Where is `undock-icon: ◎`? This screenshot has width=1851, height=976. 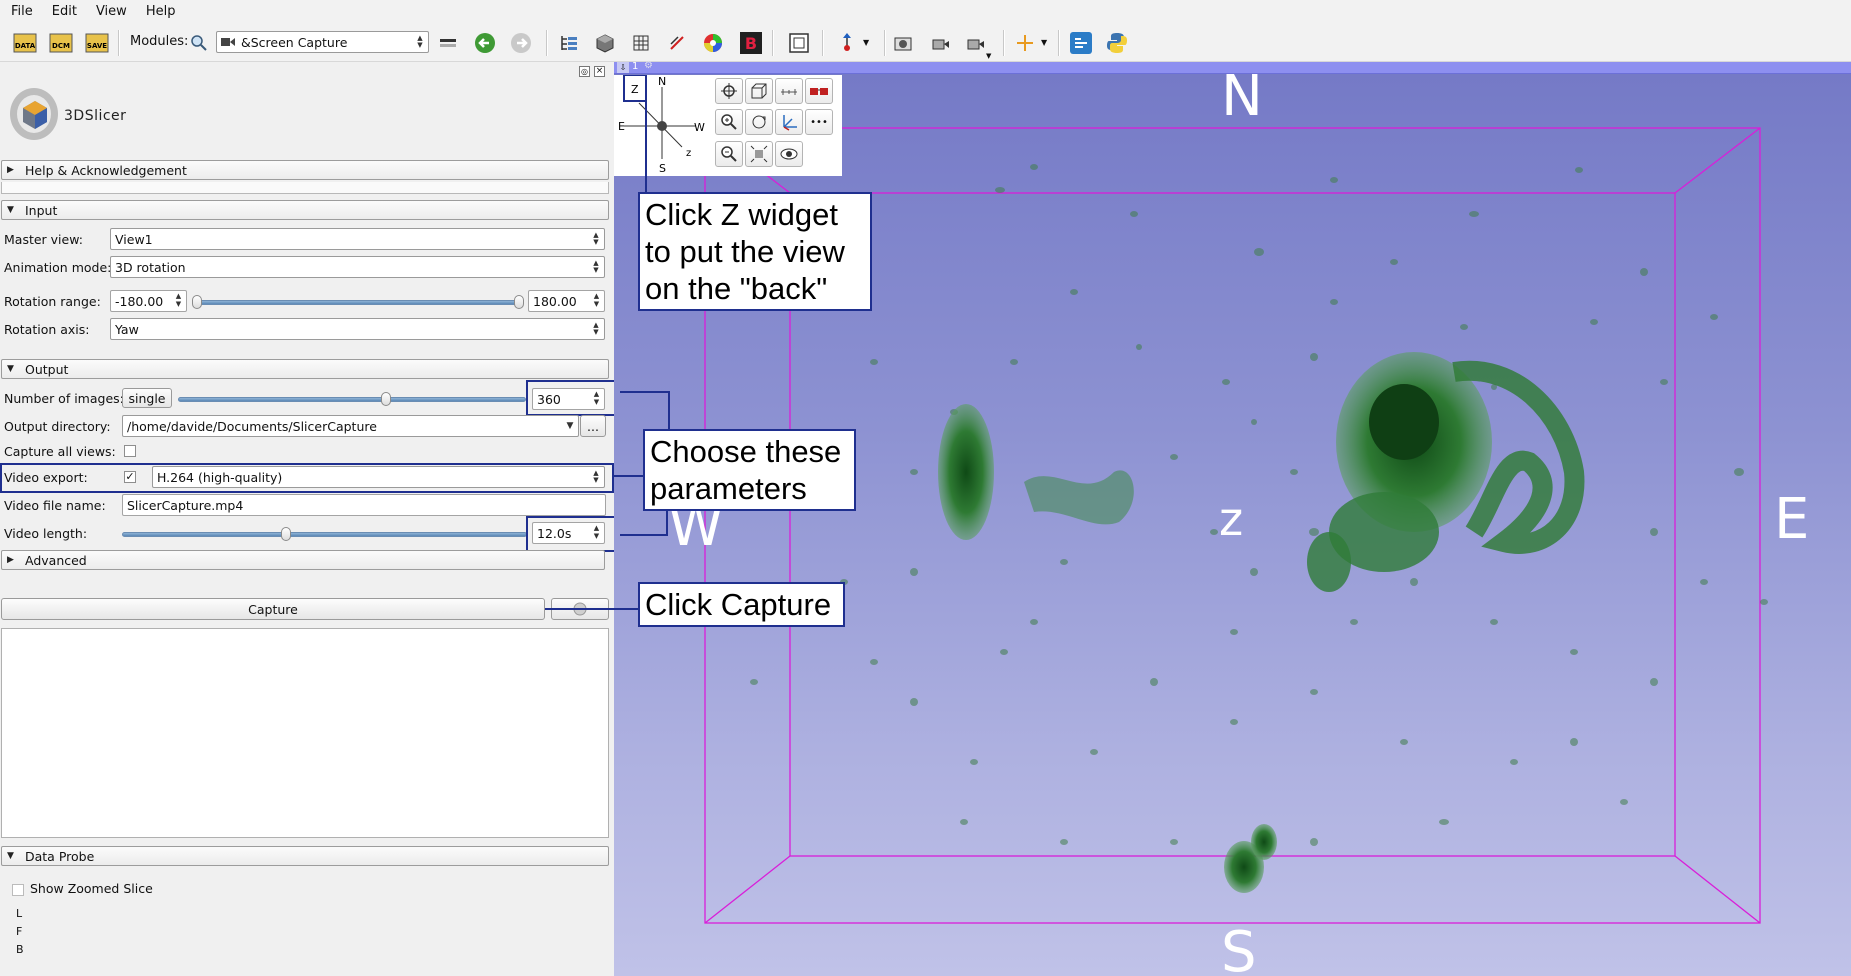
undock-icon: ◎ is located at coordinates (584, 71).